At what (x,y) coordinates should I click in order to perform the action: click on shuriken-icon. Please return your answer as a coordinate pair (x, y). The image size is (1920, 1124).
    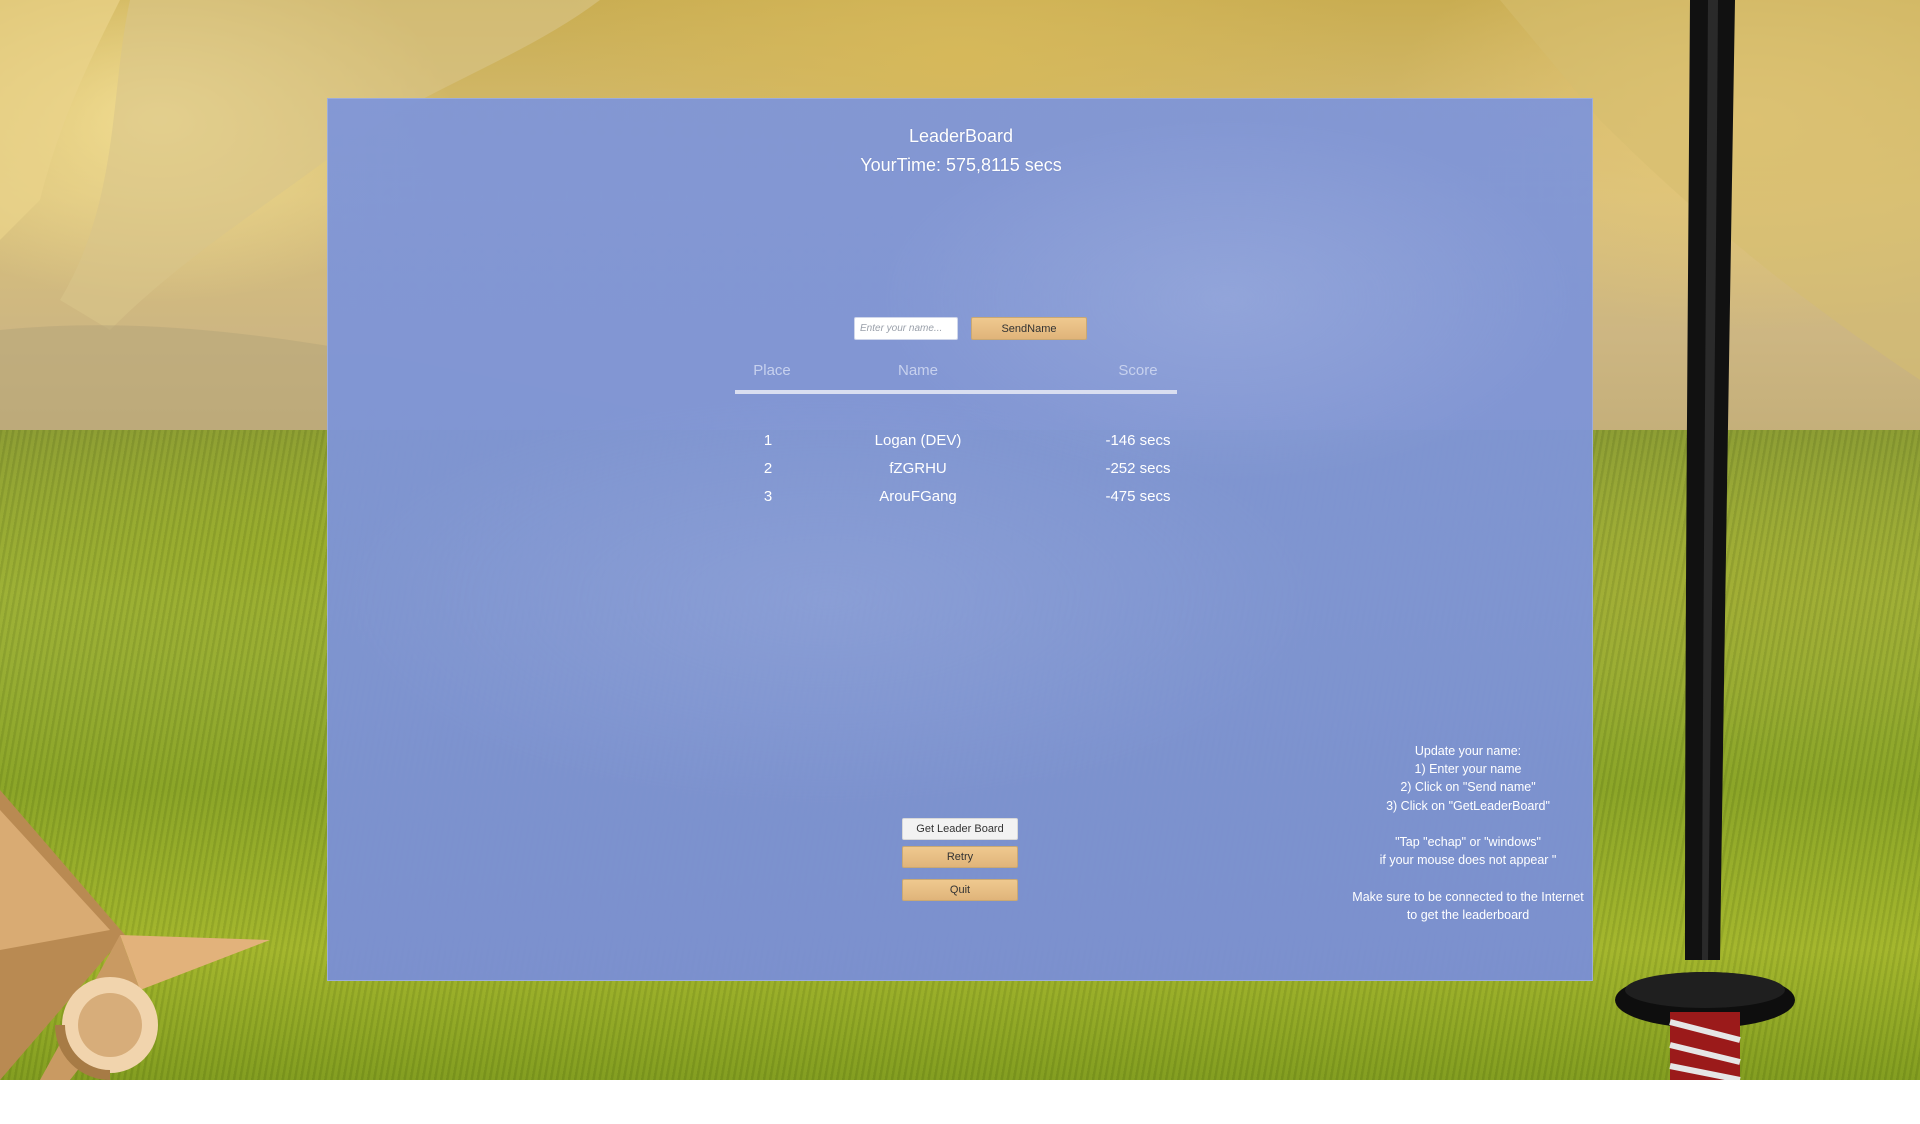
    Looking at the image, I should click on (135, 935).